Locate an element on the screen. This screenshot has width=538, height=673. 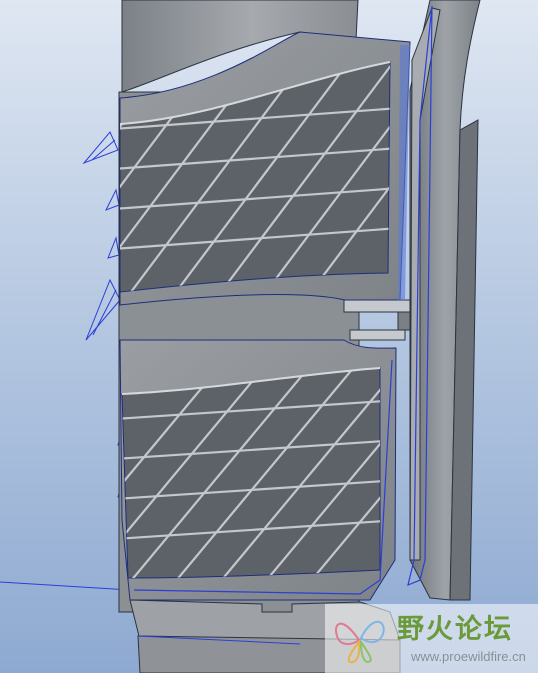
watermark-title: 野火论坛 is located at coordinates (455, 629).